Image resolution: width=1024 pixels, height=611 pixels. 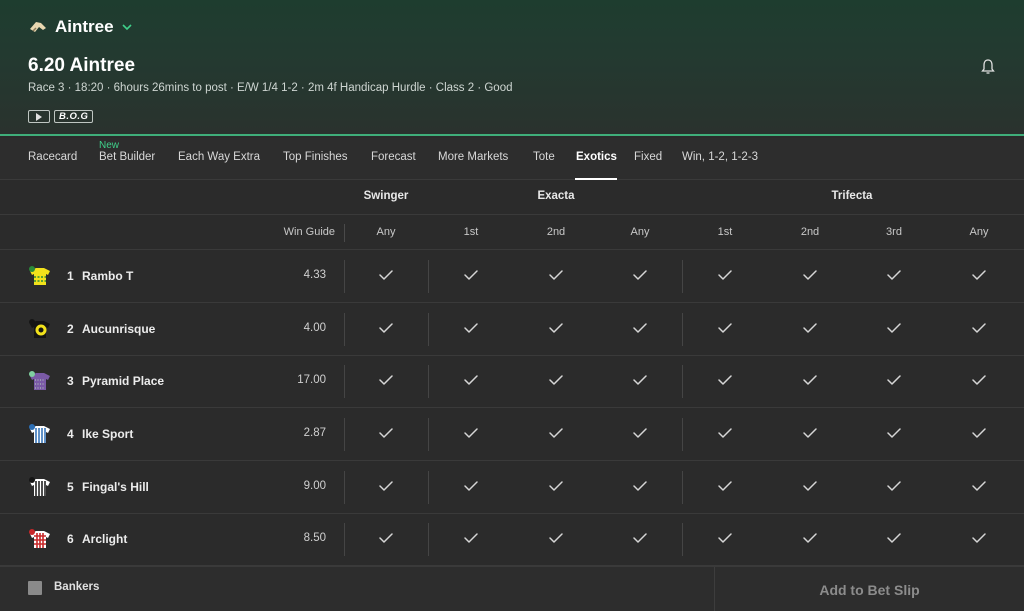 I want to click on runner-row: 4 Ike Sport 2.87, so click(x=512, y=434).